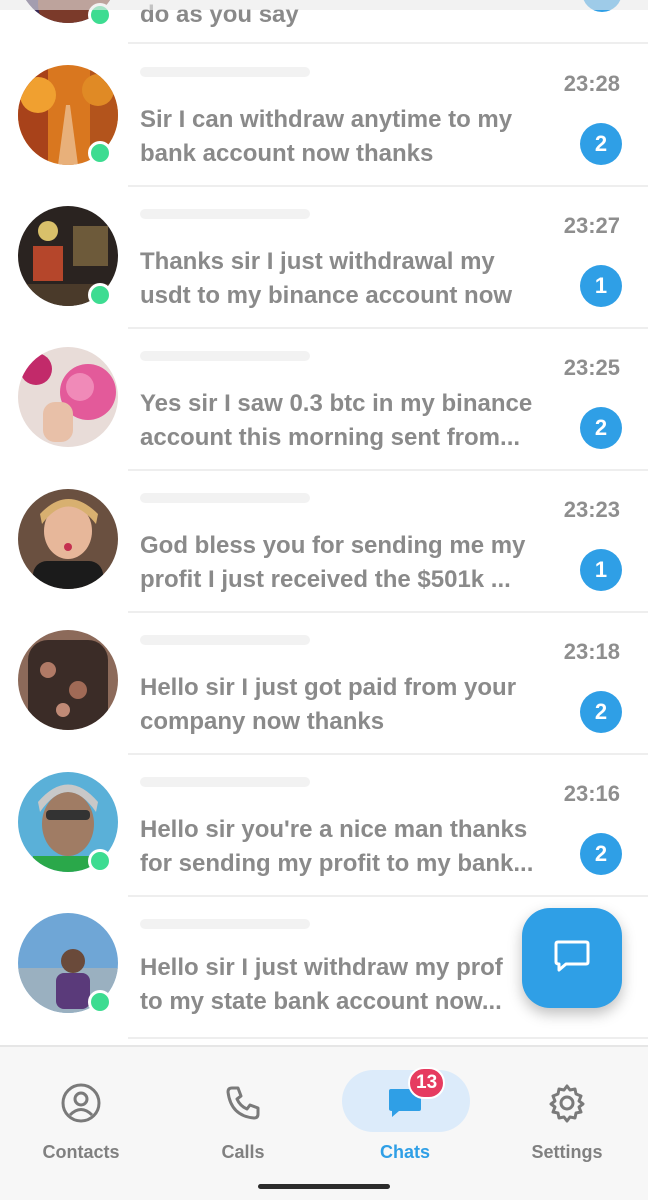 Image resolution: width=648 pixels, height=1200 pixels. What do you see at coordinates (591, 793) in the screenshot?
I see `message-time: 23:16` at bounding box center [591, 793].